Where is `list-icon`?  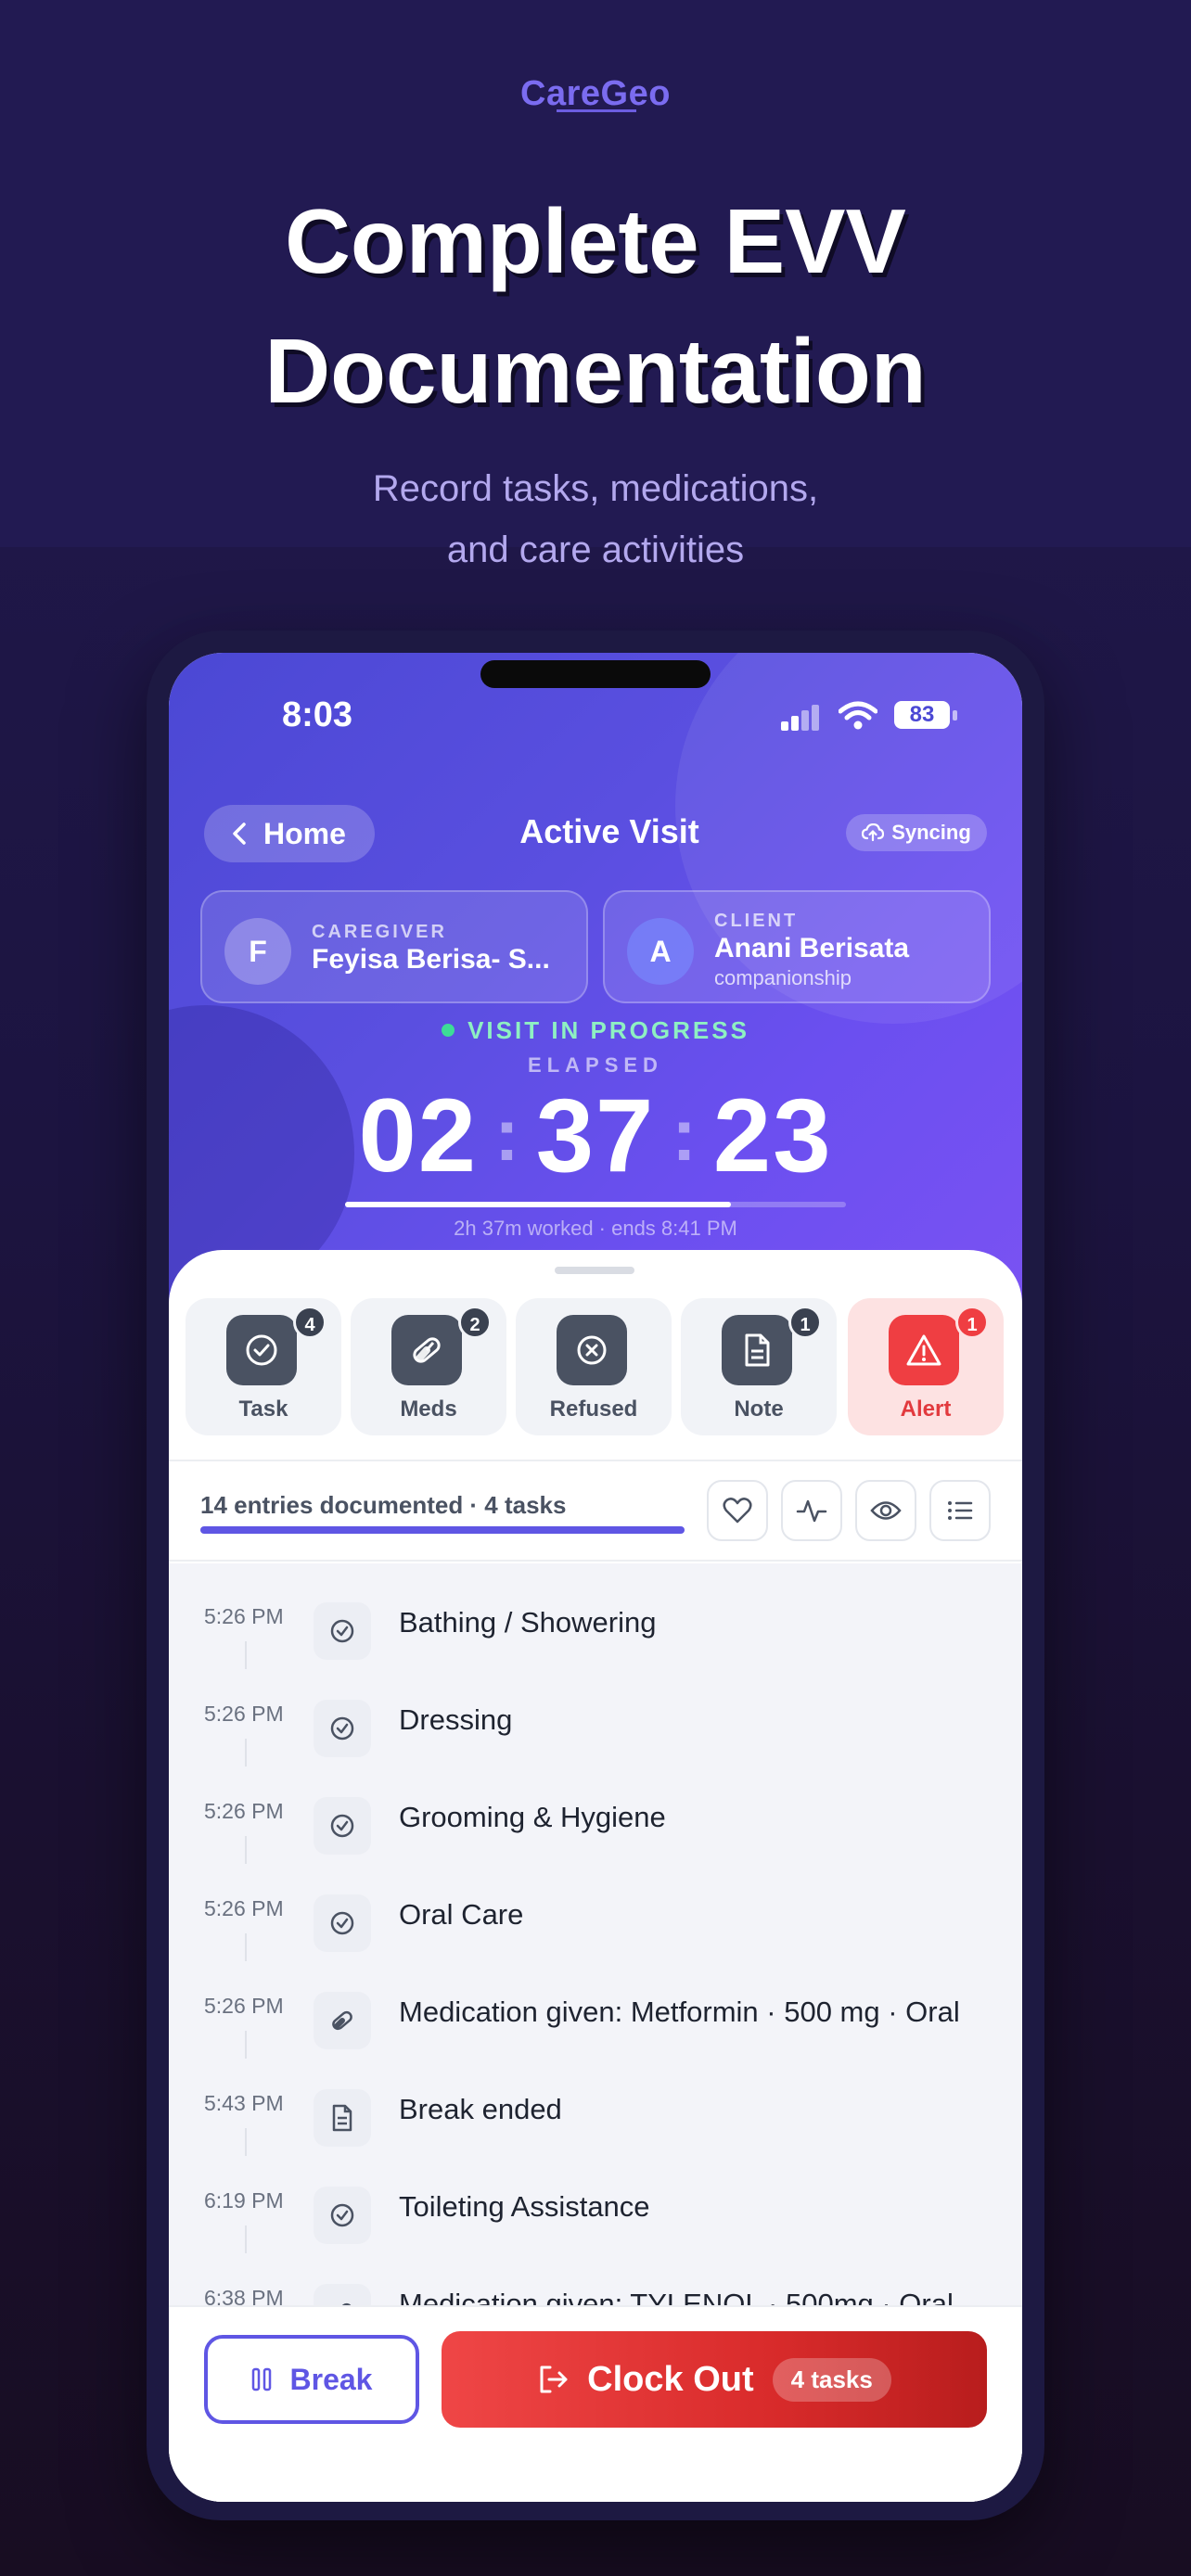
list-icon is located at coordinates (960, 1511).